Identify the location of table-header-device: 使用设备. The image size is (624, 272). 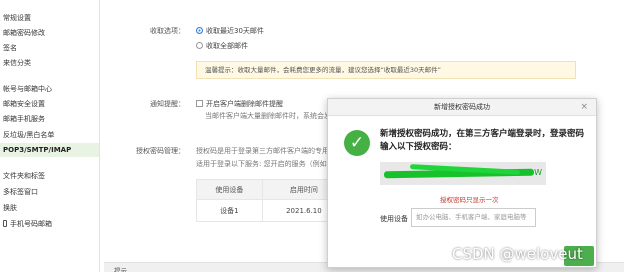
(229, 189).